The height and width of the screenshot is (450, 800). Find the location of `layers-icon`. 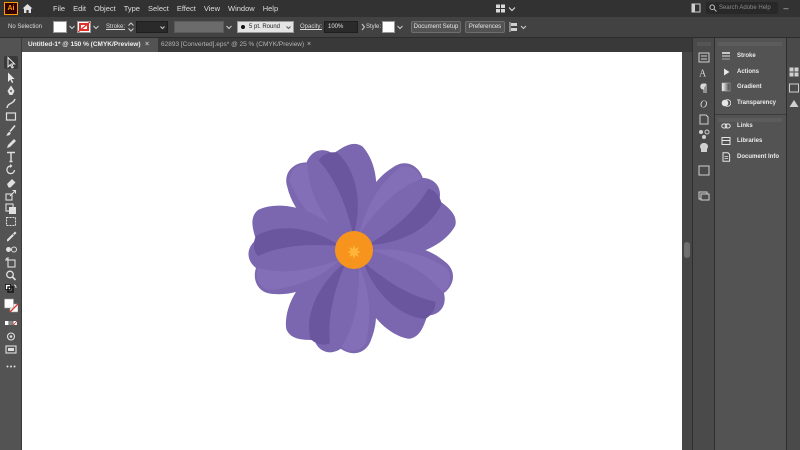

layers-icon is located at coordinates (794, 103).